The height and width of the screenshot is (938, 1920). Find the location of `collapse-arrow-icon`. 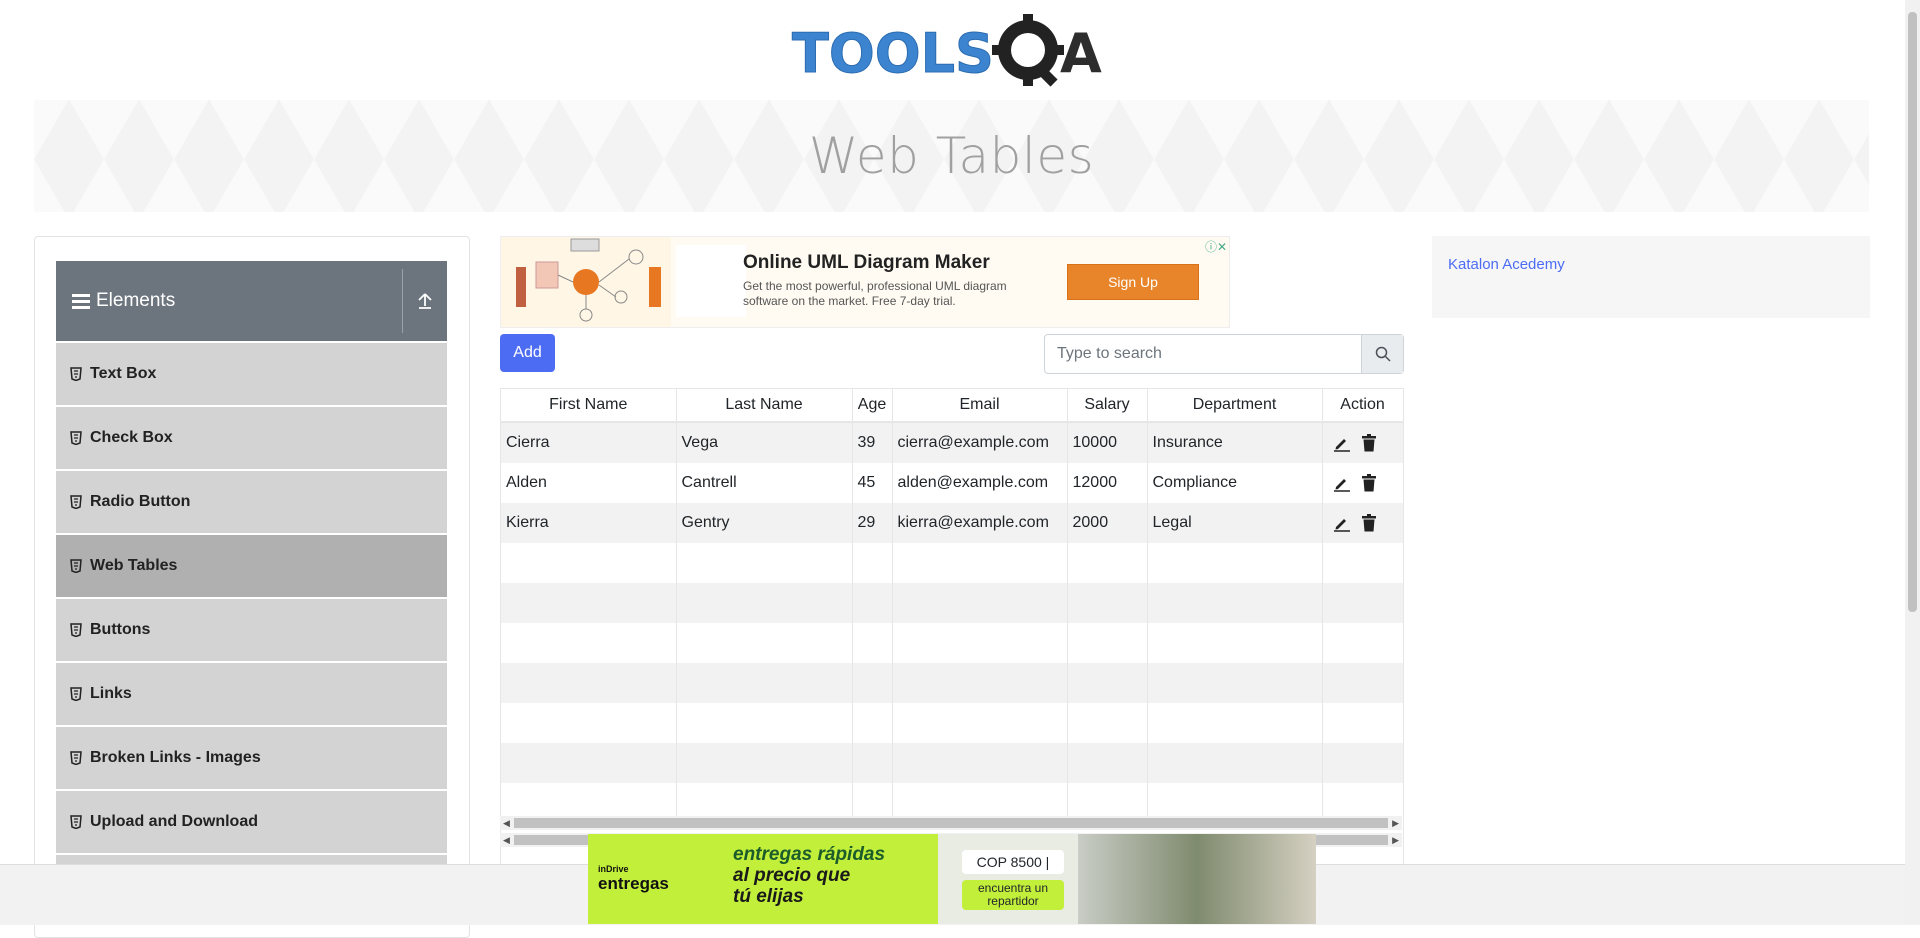

collapse-arrow-icon is located at coordinates (425, 301).